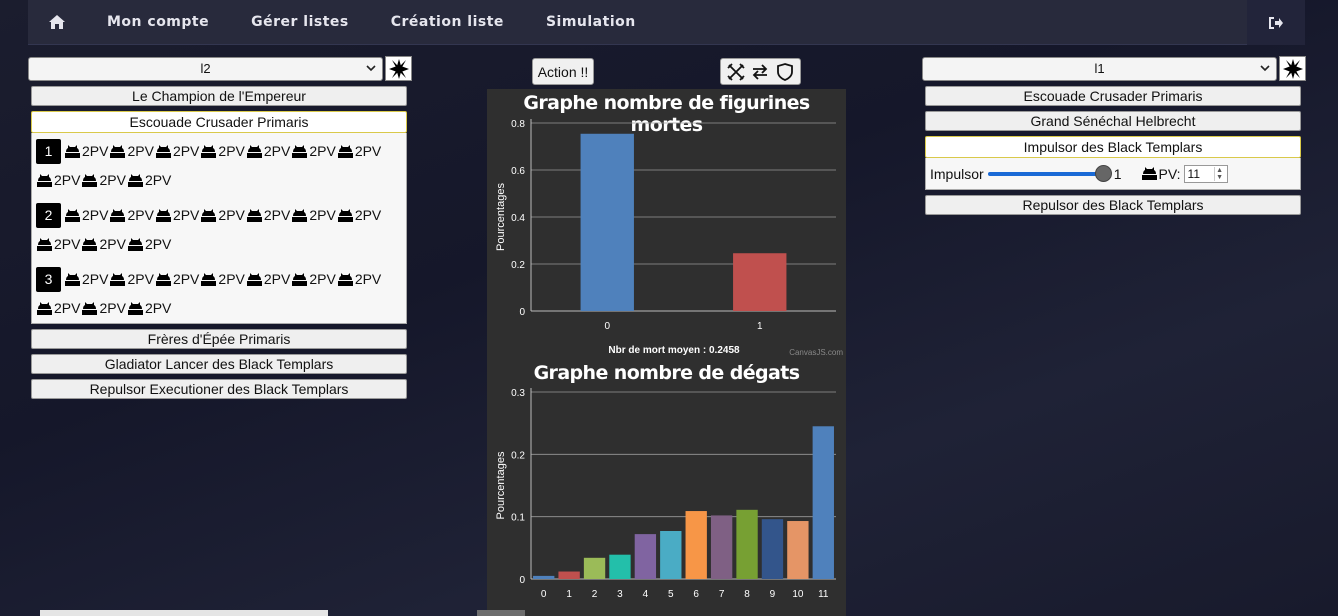  I want to click on impulsor-label: Impulsor, so click(957, 173).